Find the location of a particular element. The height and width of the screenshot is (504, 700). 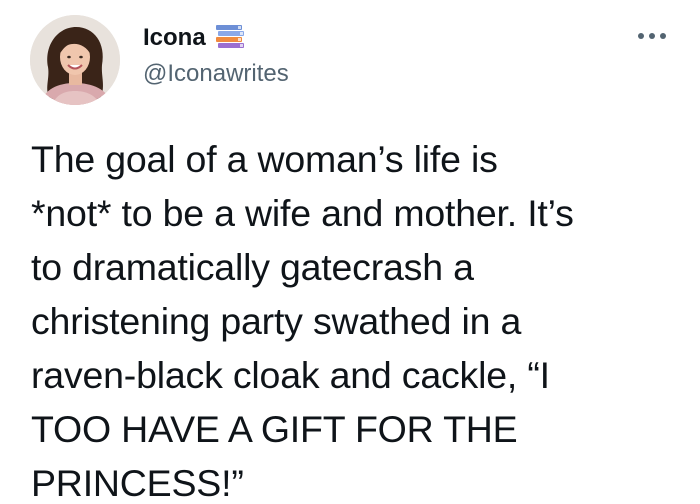

author-name-row: Icona is located at coordinates (194, 38).